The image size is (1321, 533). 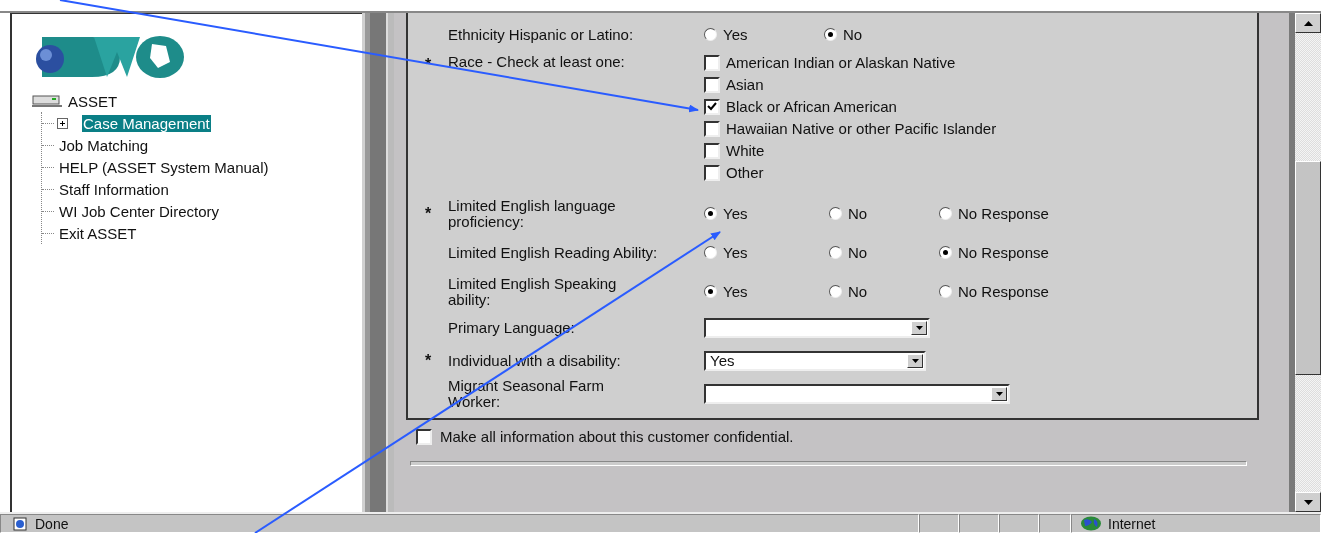 What do you see at coordinates (722, 360) in the screenshot?
I see `field-value: Yes` at bounding box center [722, 360].